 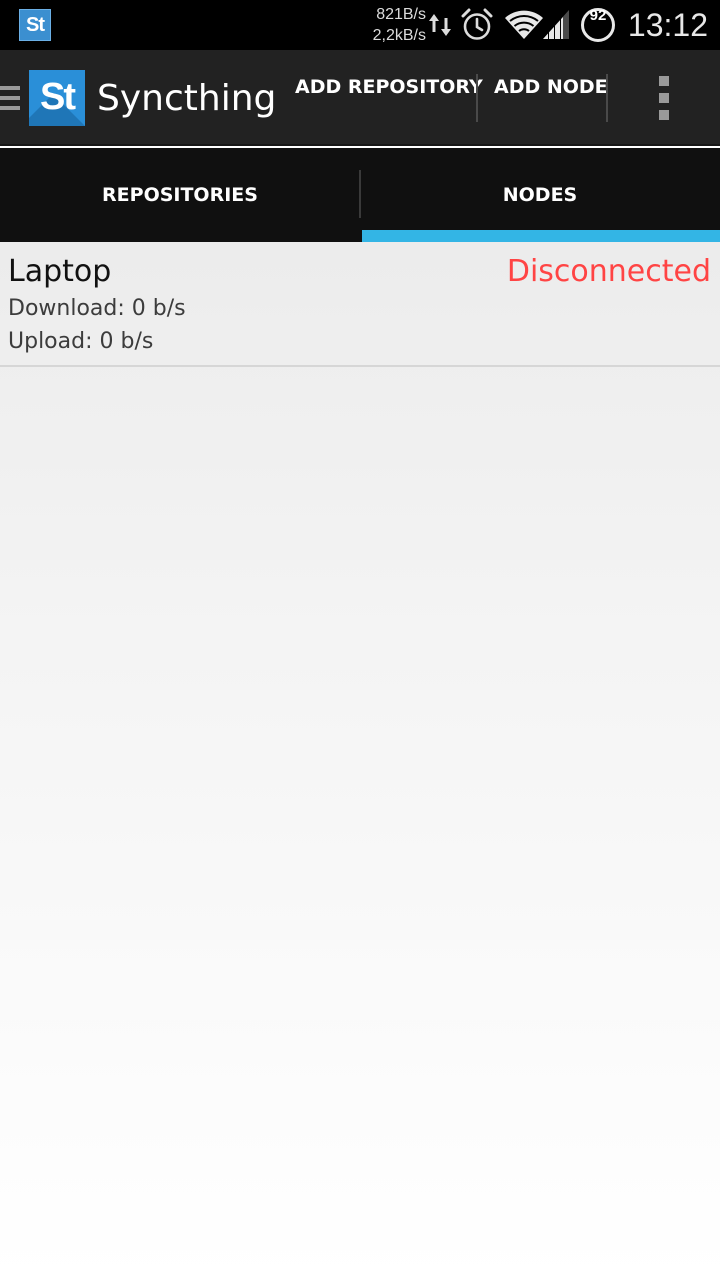 What do you see at coordinates (540, 195) in the screenshot?
I see `tab-nodes: NODES` at bounding box center [540, 195].